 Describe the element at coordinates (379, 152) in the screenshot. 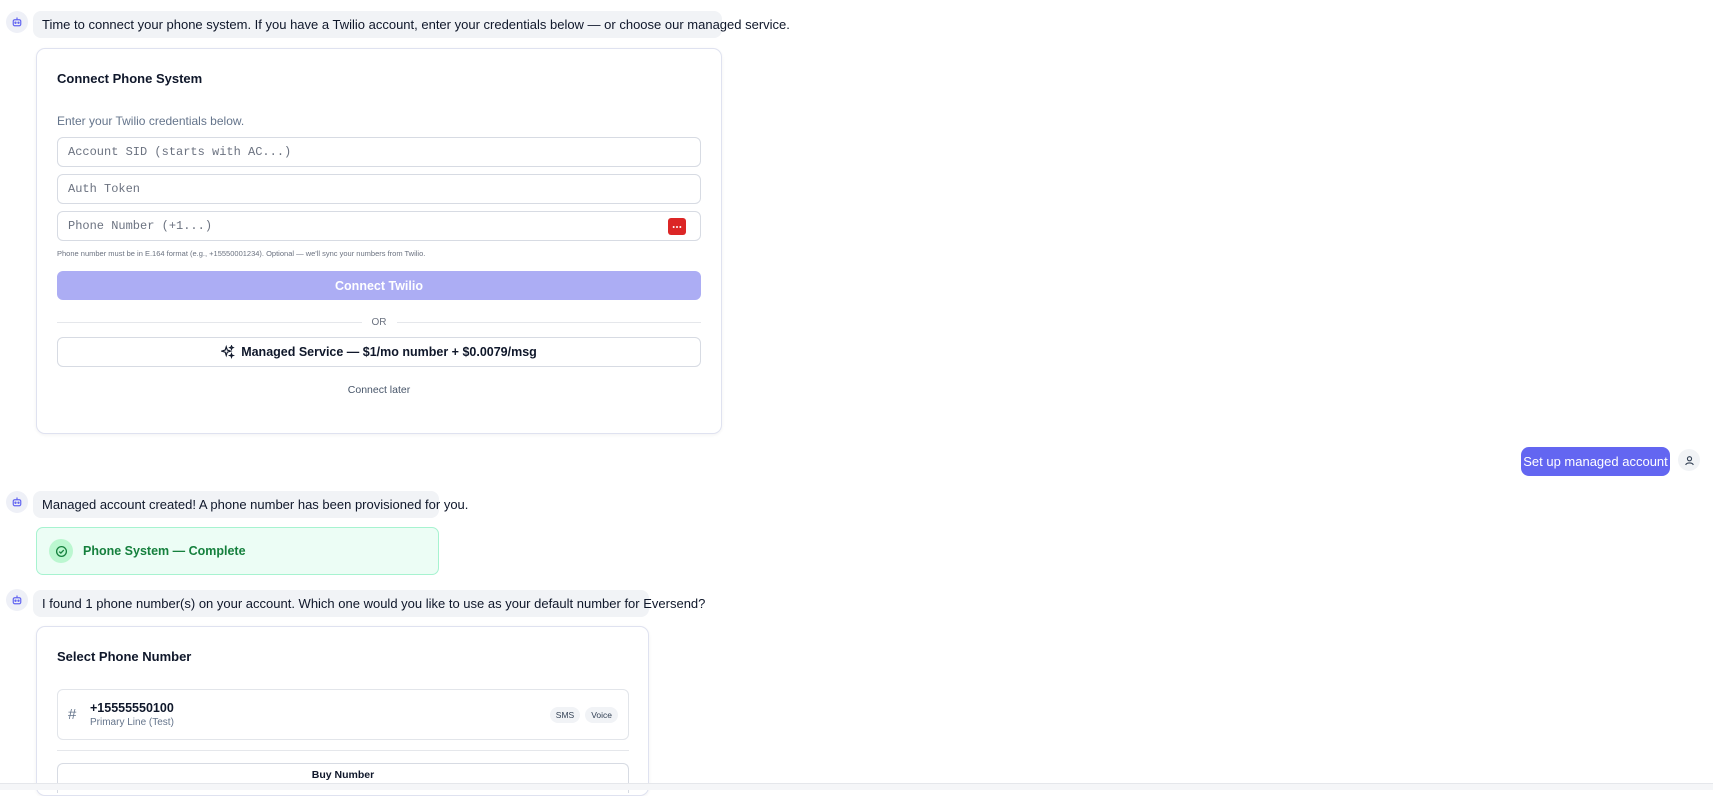

I see `account-sid-input: Account SID (starts with AC...)` at that location.